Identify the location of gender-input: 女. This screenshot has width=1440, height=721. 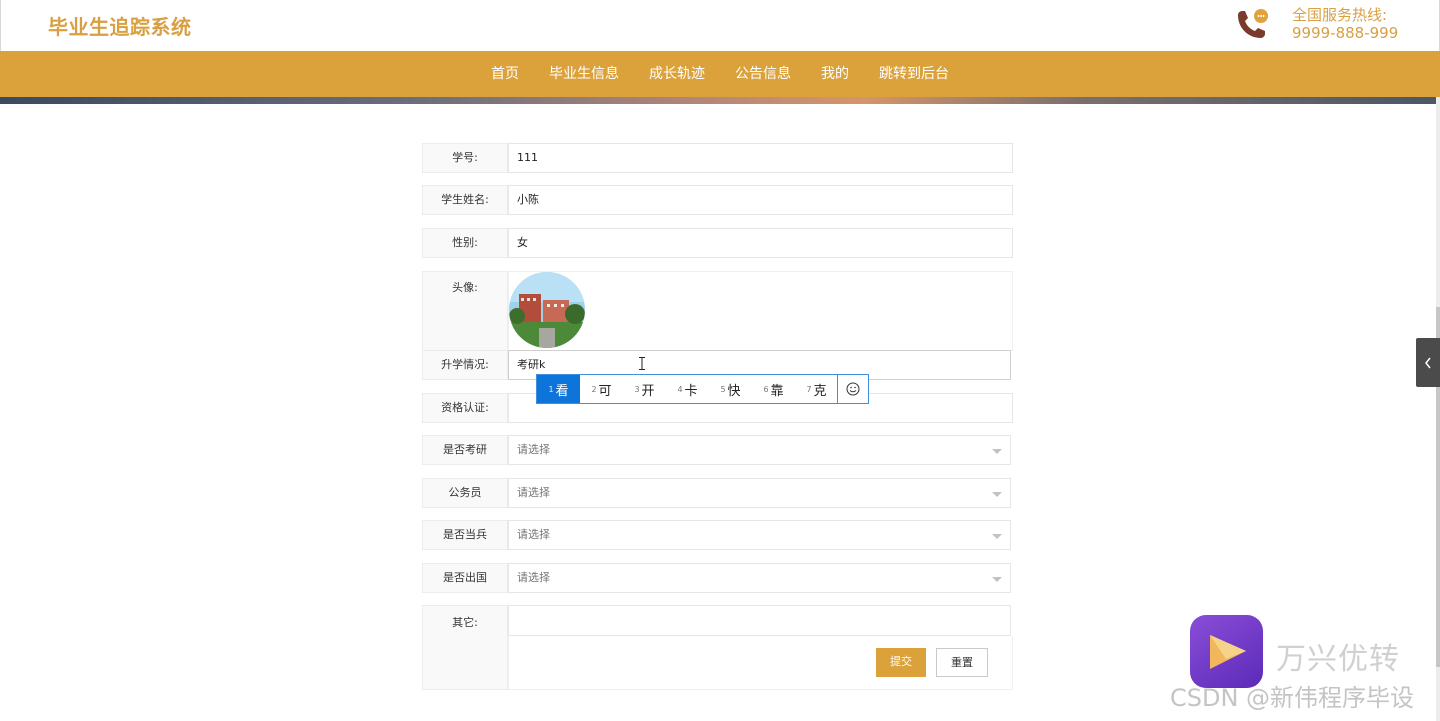
(760, 243).